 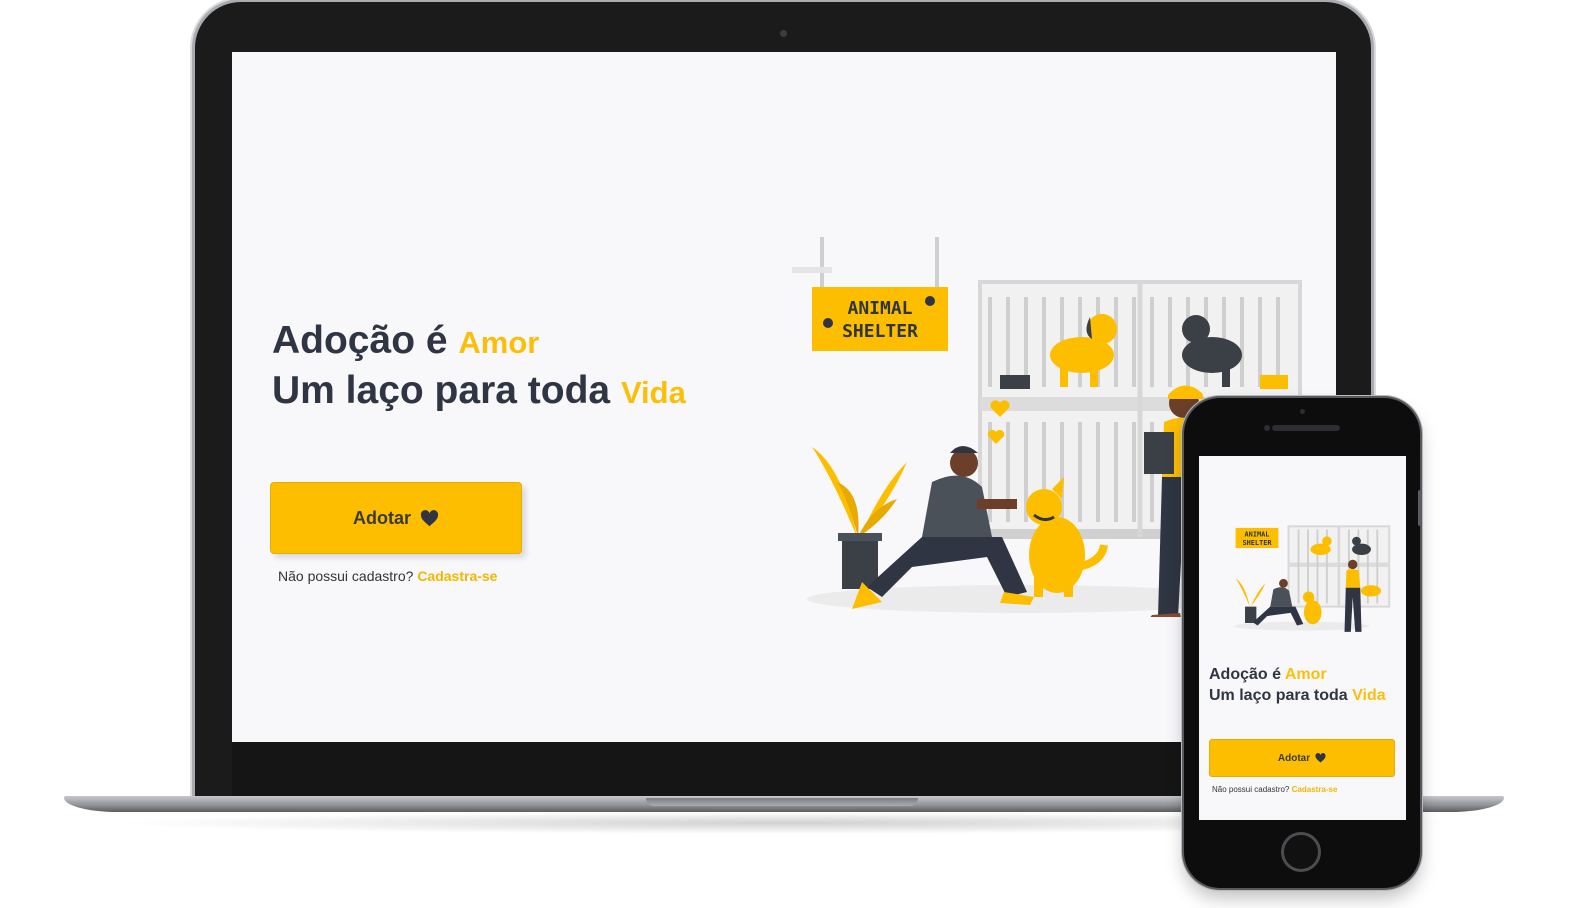 What do you see at coordinates (457, 576) in the screenshot?
I see `signup-link: Cadastra-se` at bounding box center [457, 576].